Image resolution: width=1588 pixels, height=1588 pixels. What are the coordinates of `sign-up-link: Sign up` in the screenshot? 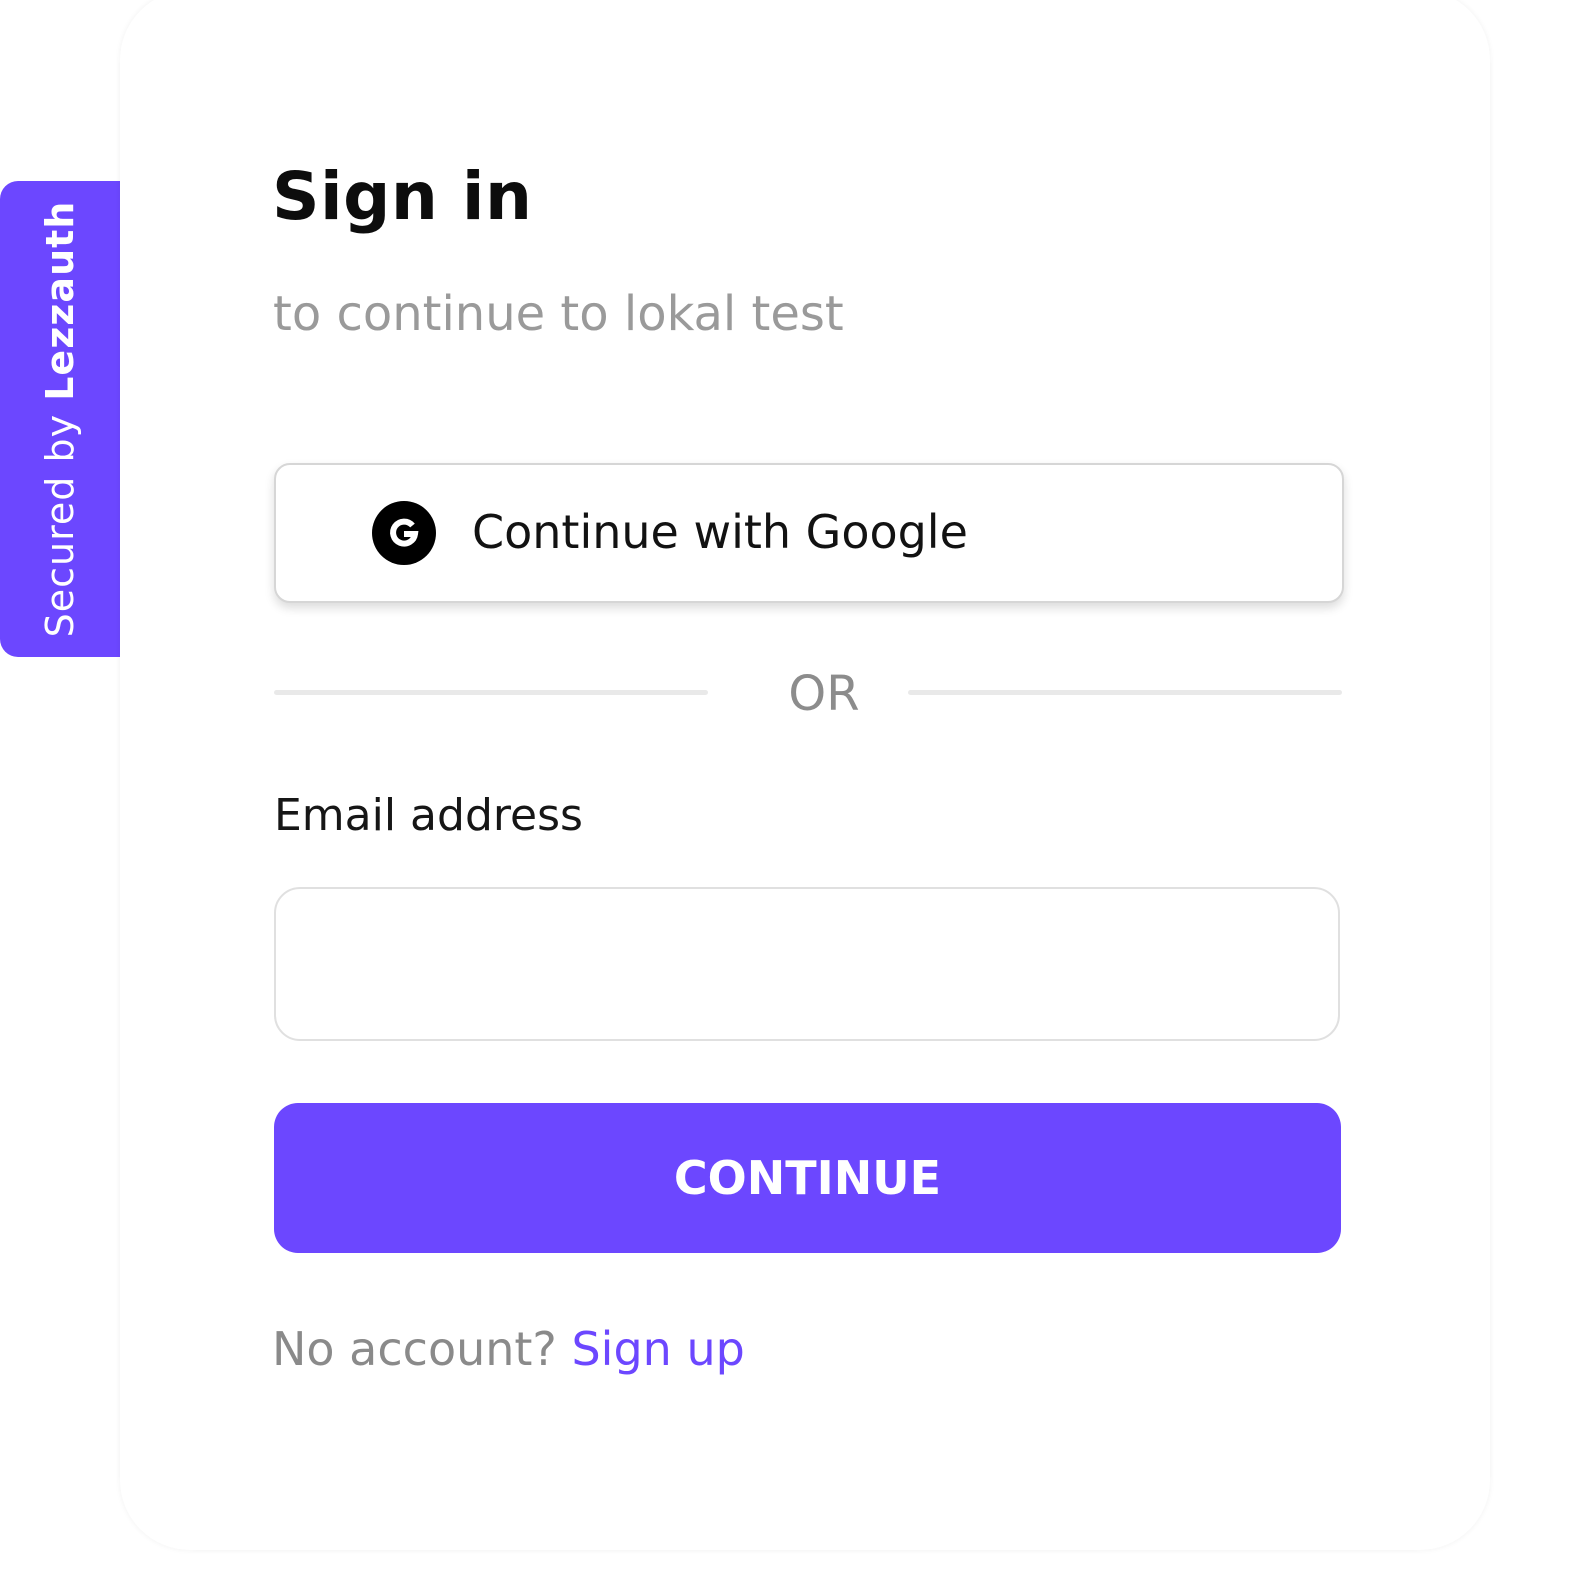 It's located at (657, 1349).